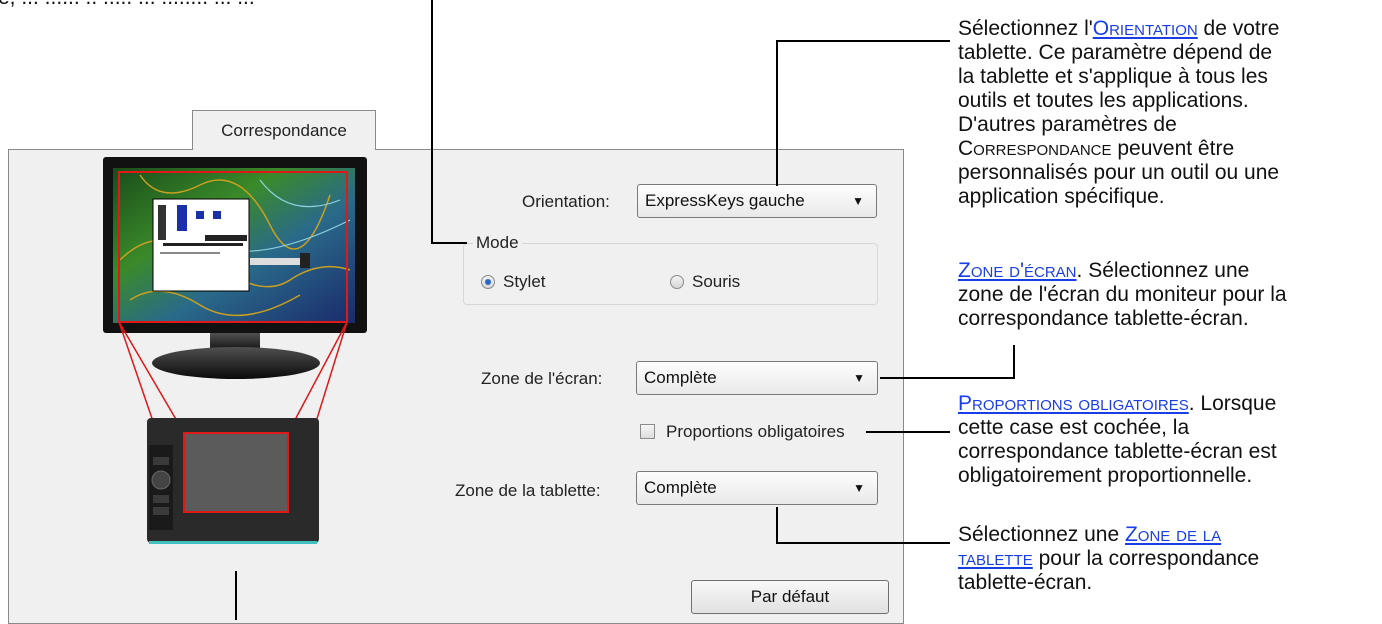 The width and height of the screenshot is (1382, 624). I want to click on default-button: Par défaut, so click(790, 597).